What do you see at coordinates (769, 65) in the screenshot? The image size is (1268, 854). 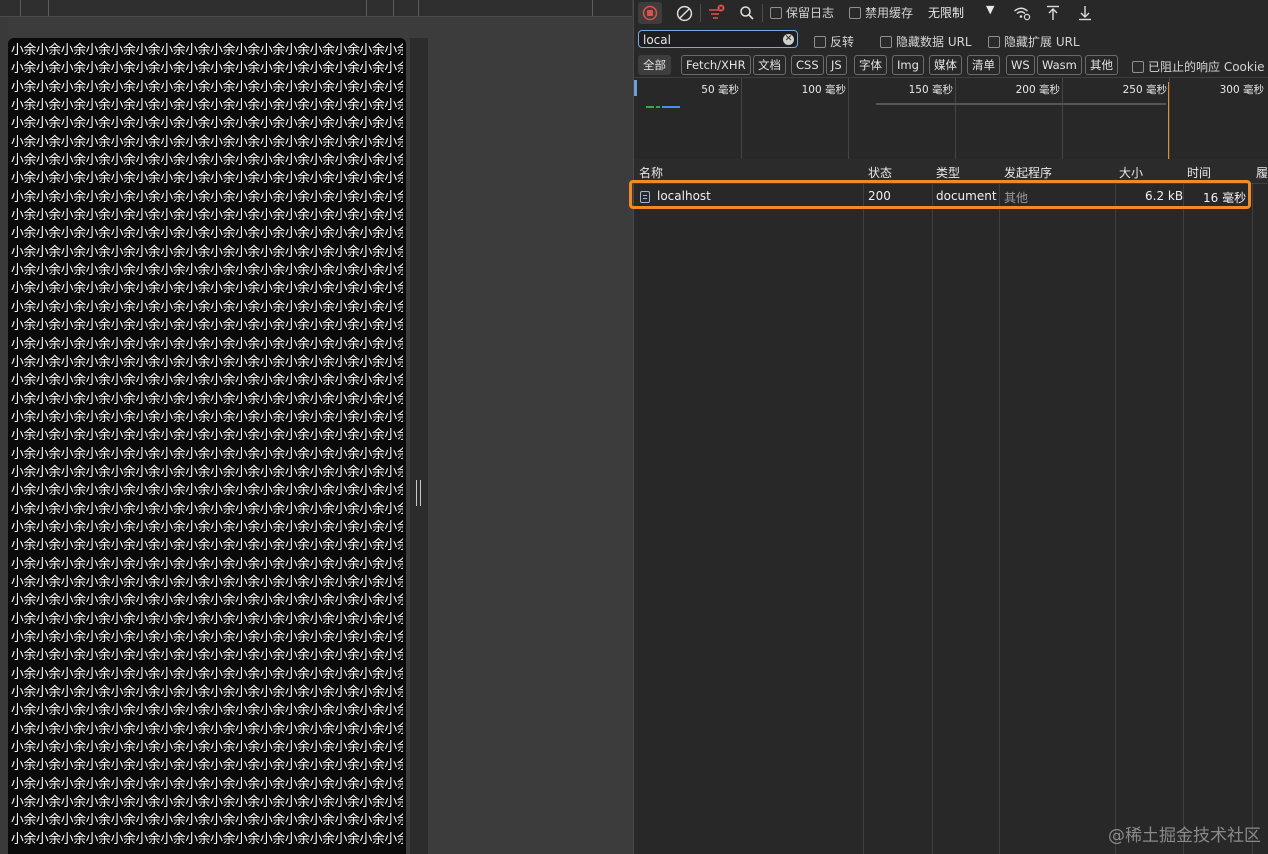 I see `type-filter-doc: 文档` at bounding box center [769, 65].